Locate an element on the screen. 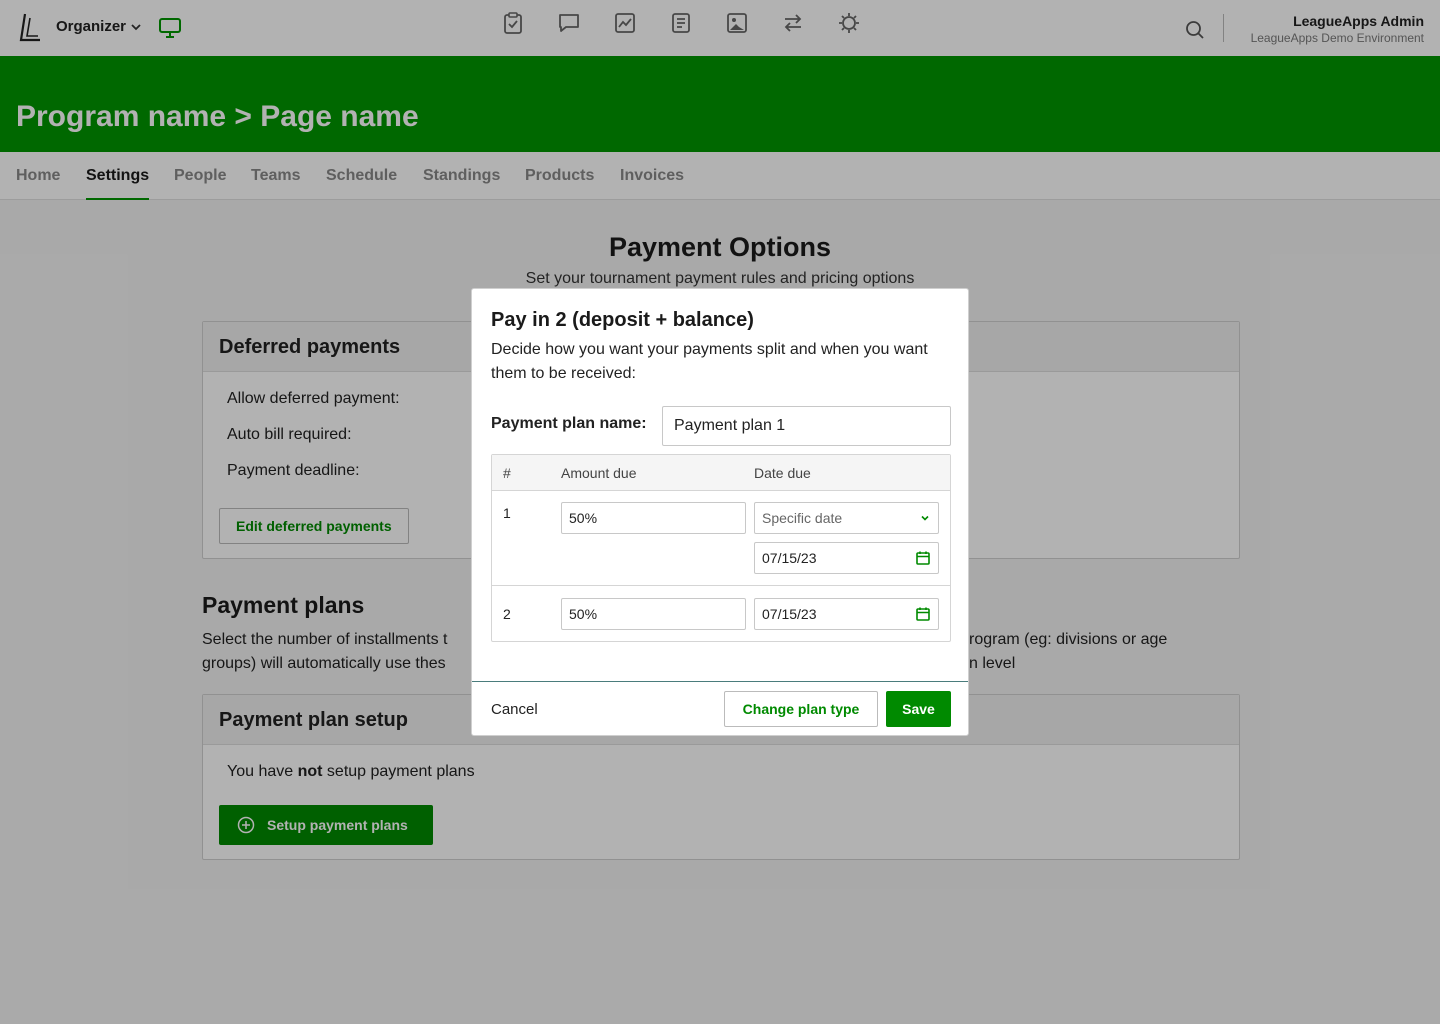 The width and height of the screenshot is (1440, 1024). modal-title: Pay in 2 (deposit + balance) is located at coordinates (622, 320).